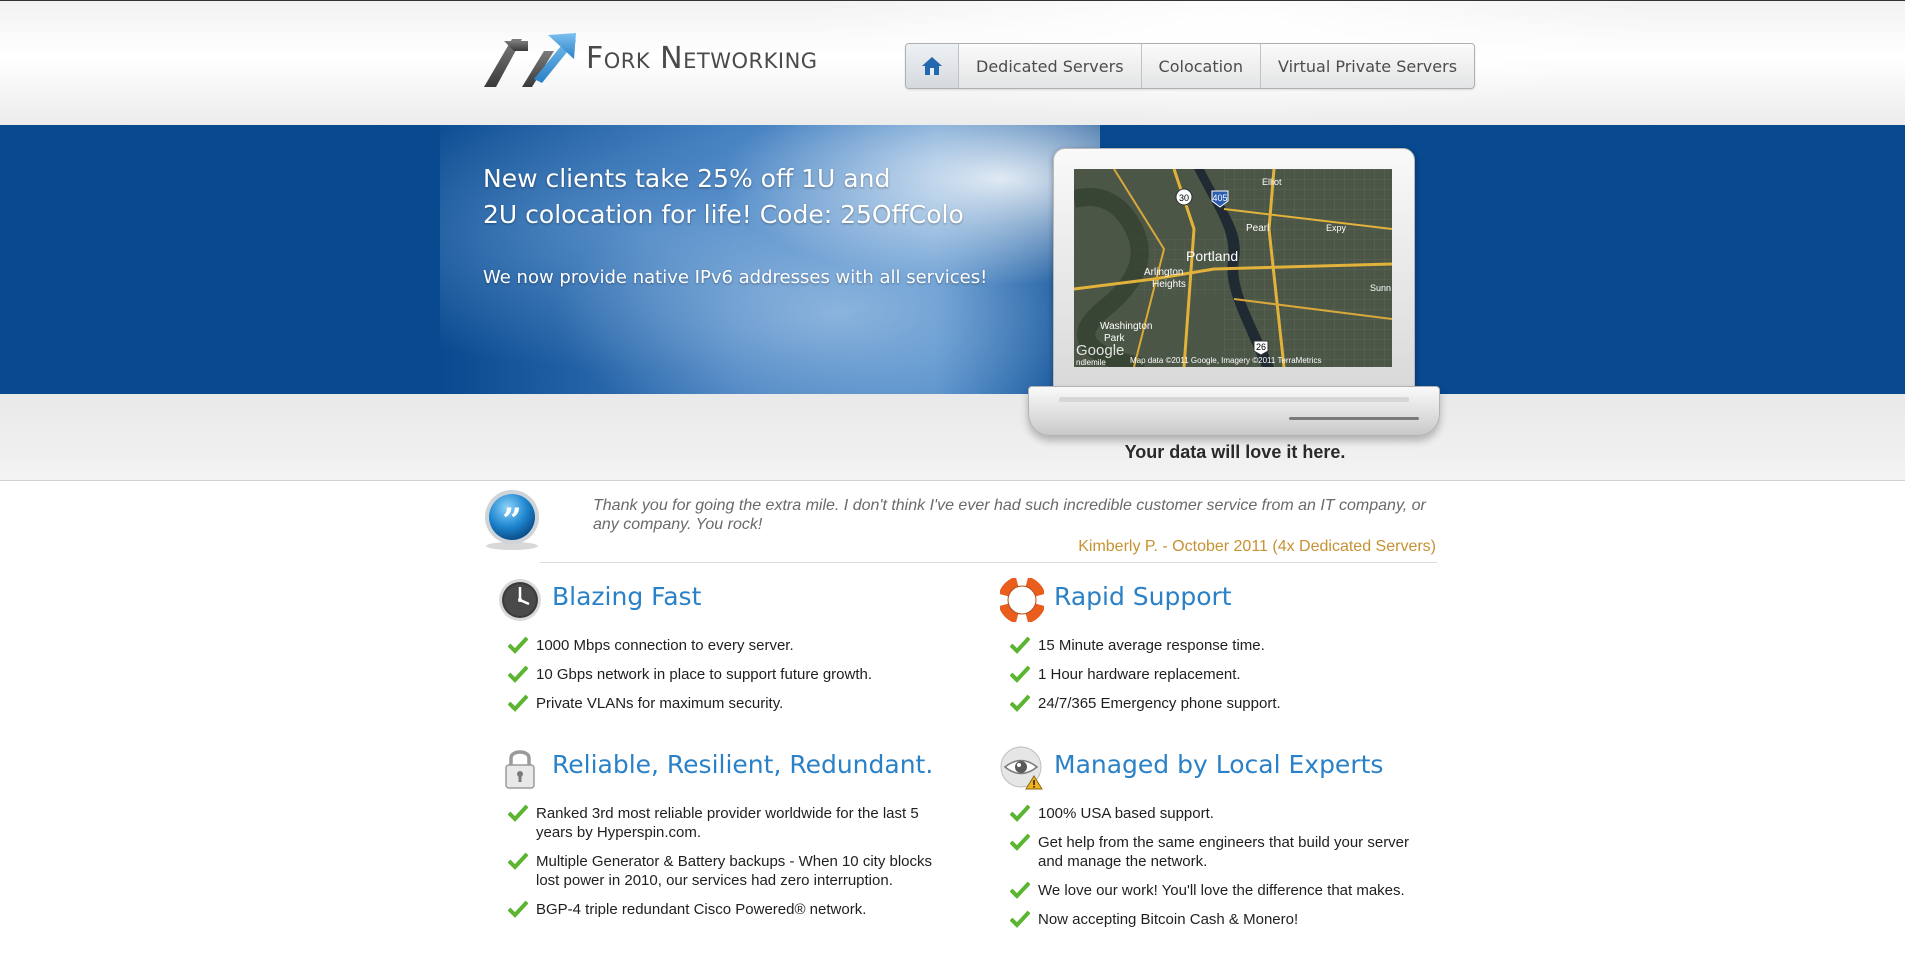 The image size is (1905, 973). I want to click on promo-line-2: 2U colocation for life! Code: 25OffColo, so click(723, 214).